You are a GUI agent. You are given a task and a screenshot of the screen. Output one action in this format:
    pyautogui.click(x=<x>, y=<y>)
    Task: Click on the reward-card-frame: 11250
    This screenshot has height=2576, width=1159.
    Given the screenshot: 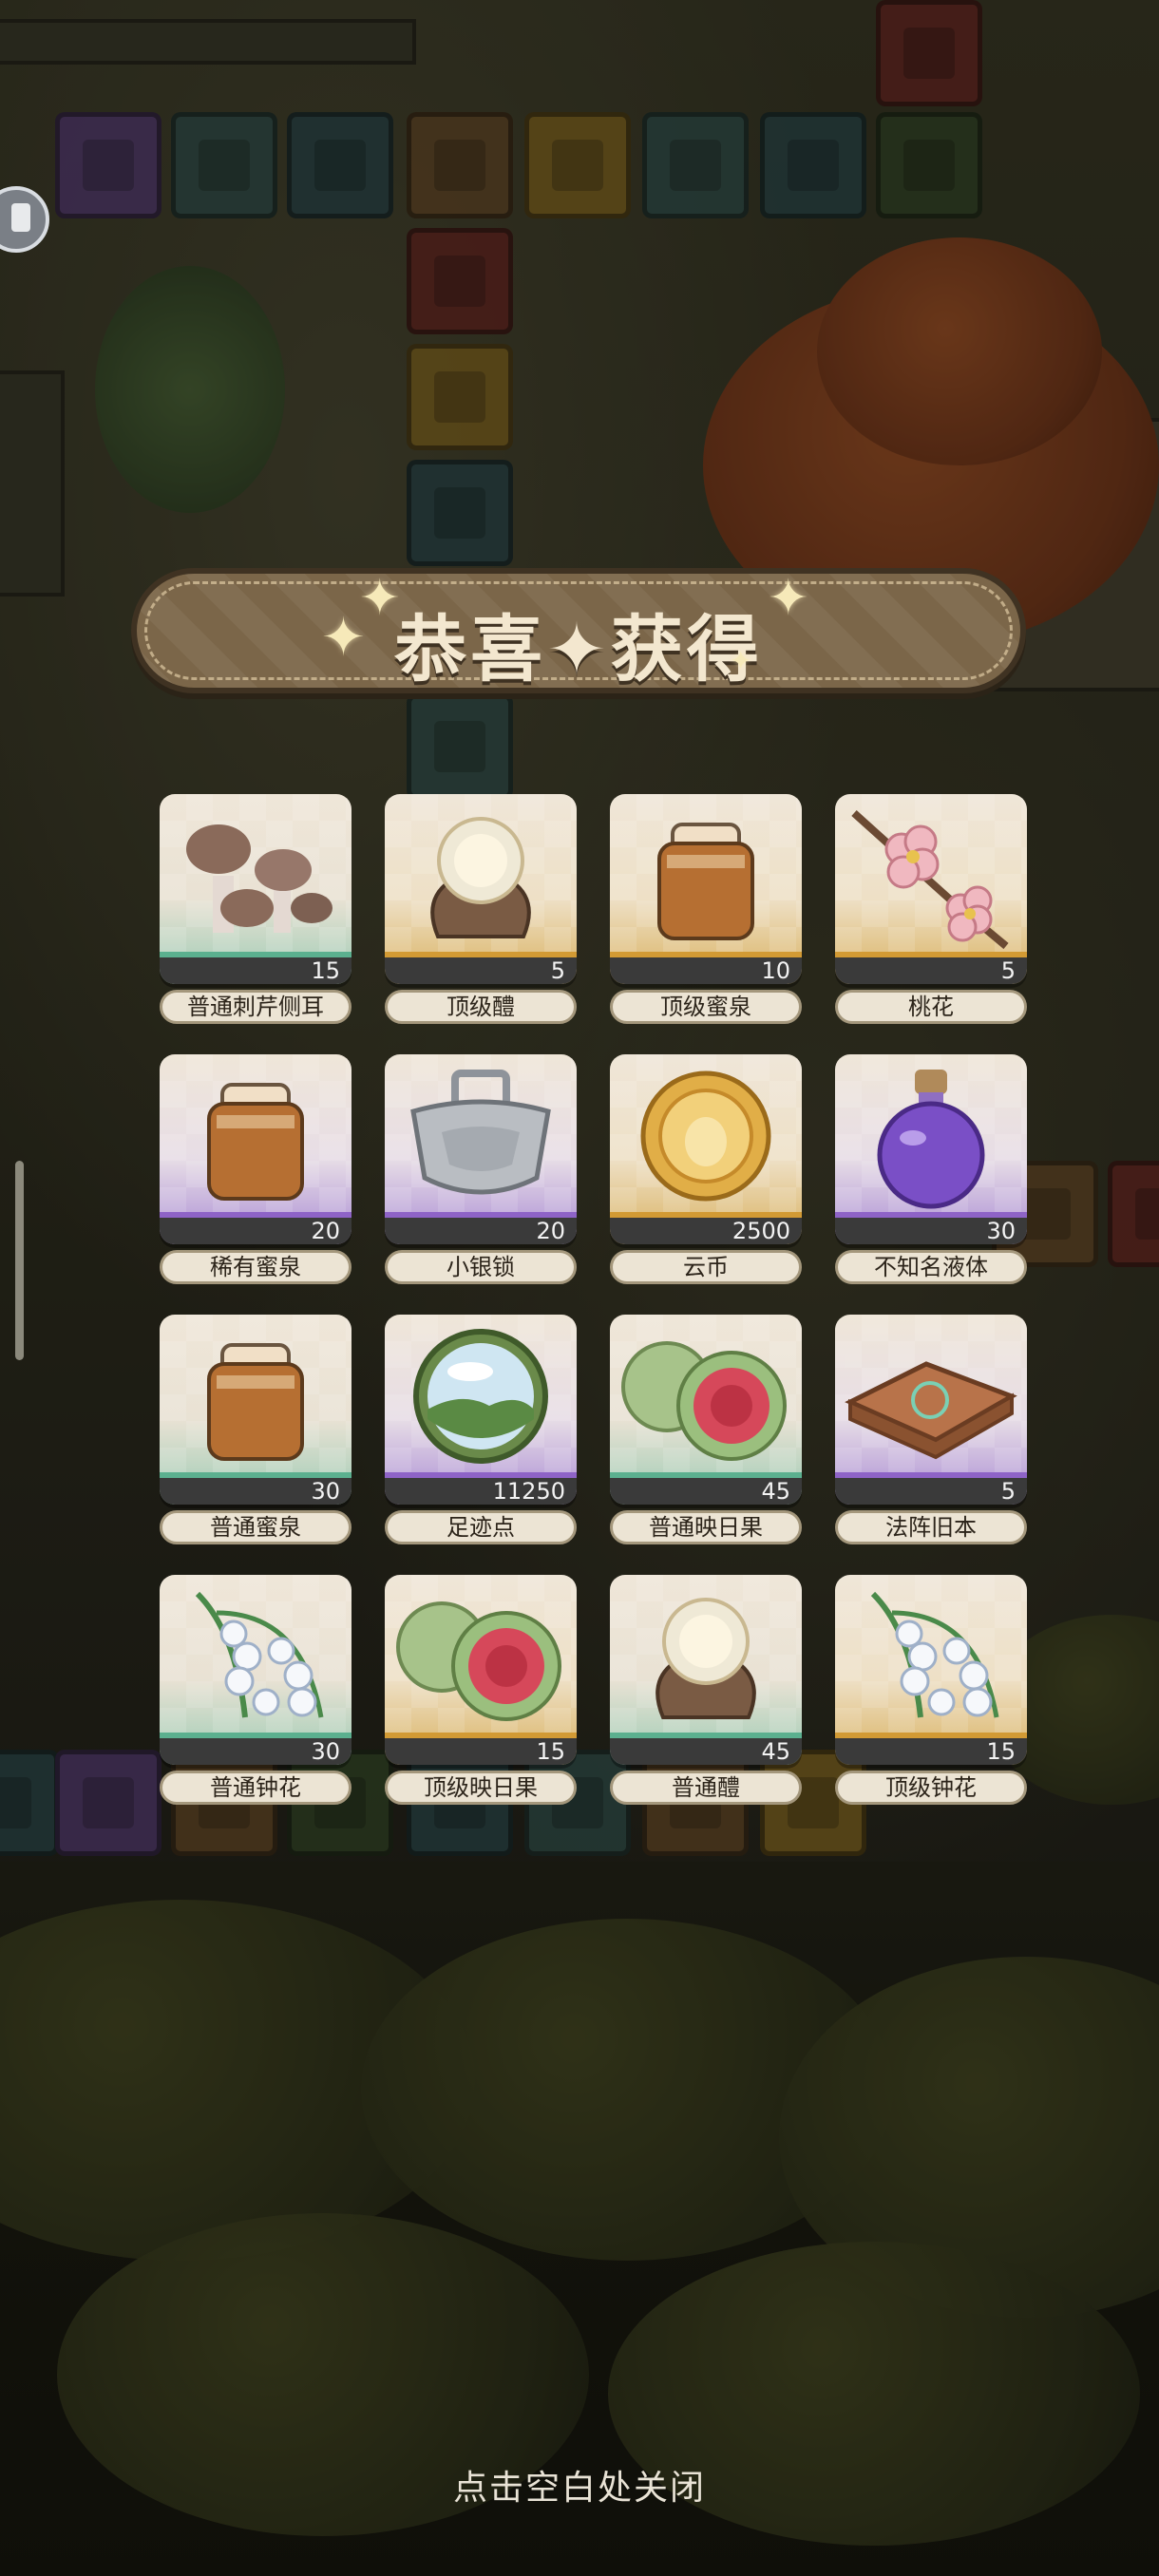 What is the action you would take?
    pyautogui.click(x=481, y=1410)
    